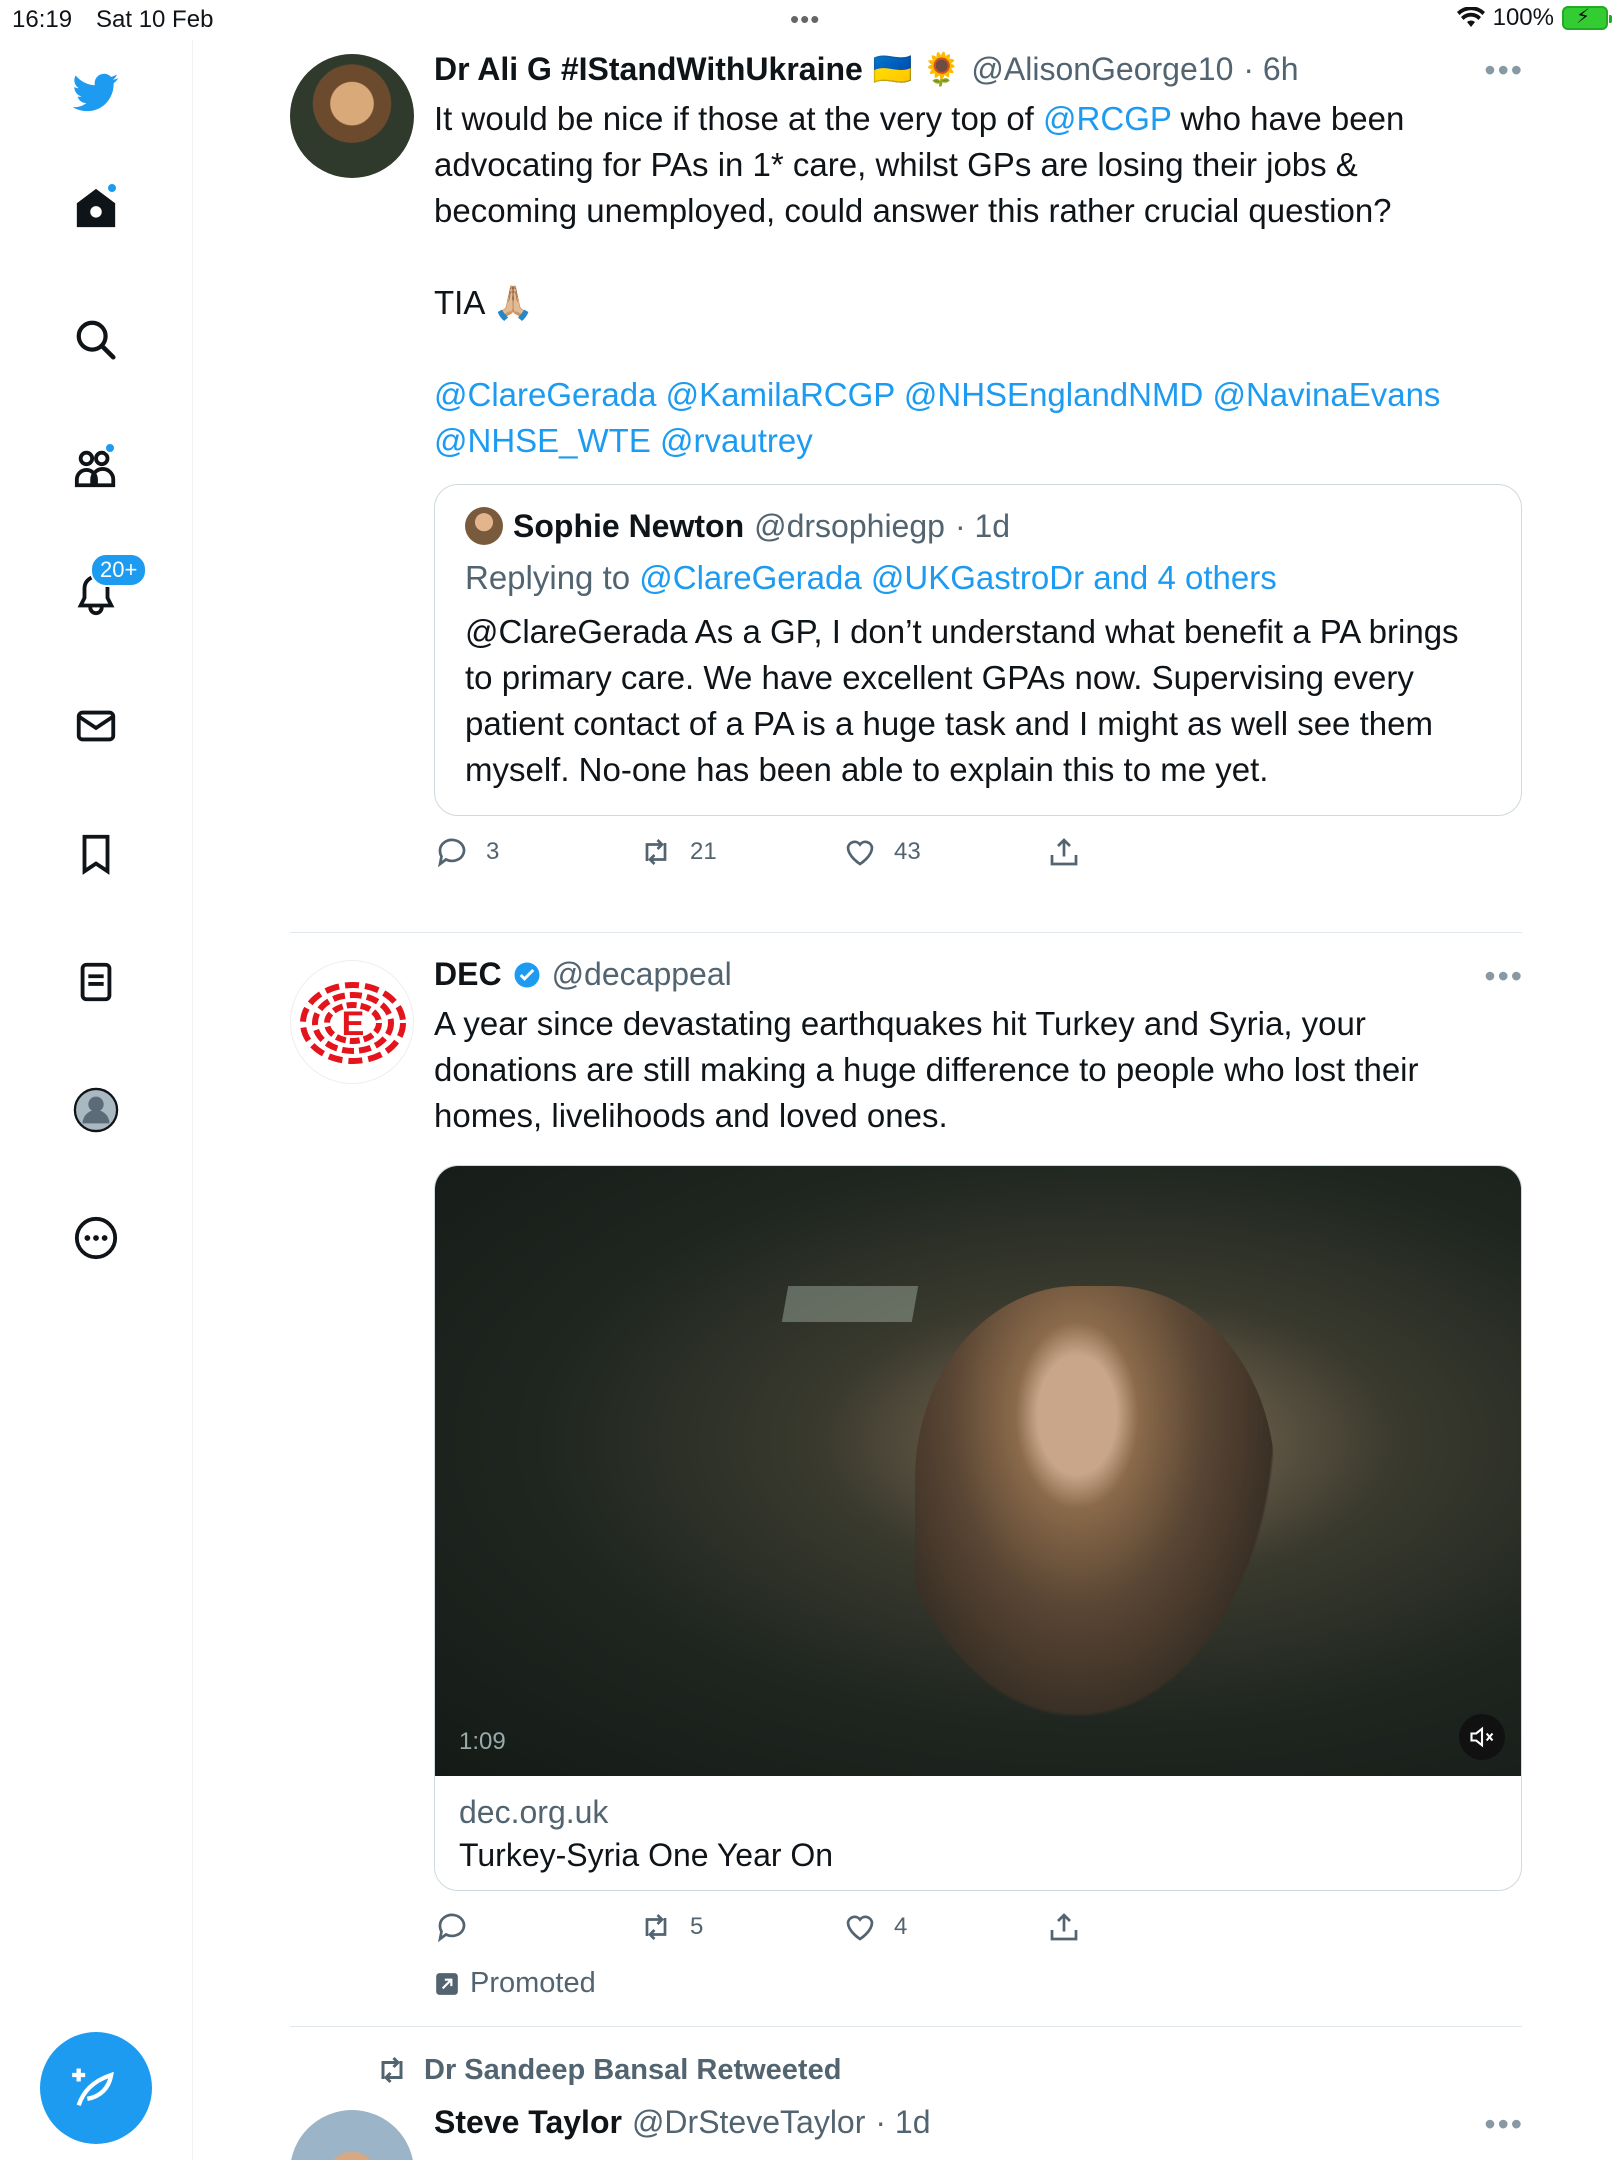 This screenshot has width=1620, height=2160. I want to click on flag-emoji: 🇺🇦 🌻, so click(917, 69).